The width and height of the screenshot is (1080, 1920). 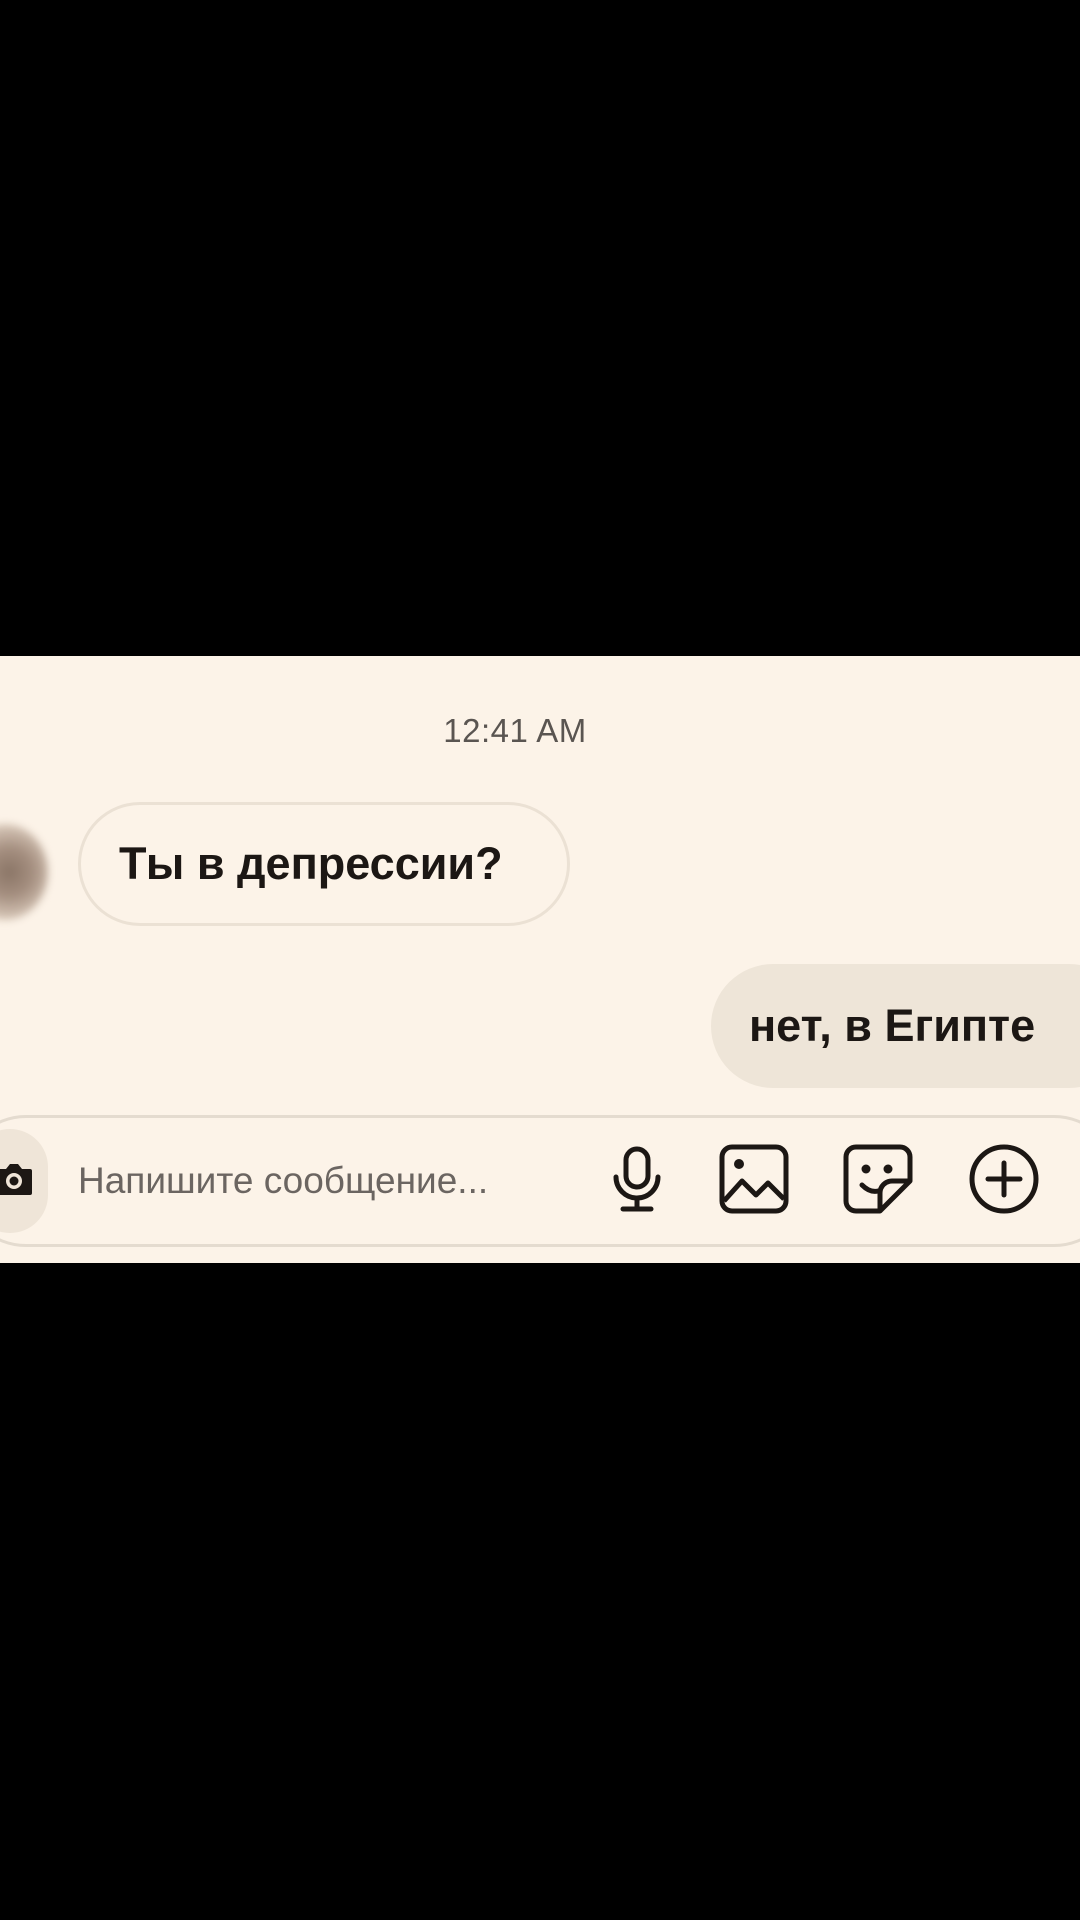 I want to click on gallery-button, so click(x=754, y=1181).